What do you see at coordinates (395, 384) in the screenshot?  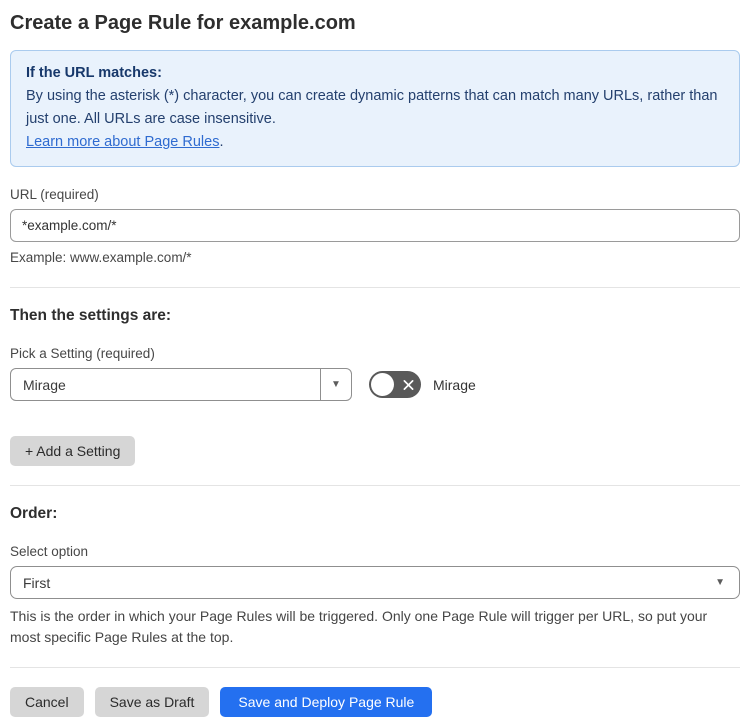 I see `mirage-toggle` at bounding box center [395, 384].